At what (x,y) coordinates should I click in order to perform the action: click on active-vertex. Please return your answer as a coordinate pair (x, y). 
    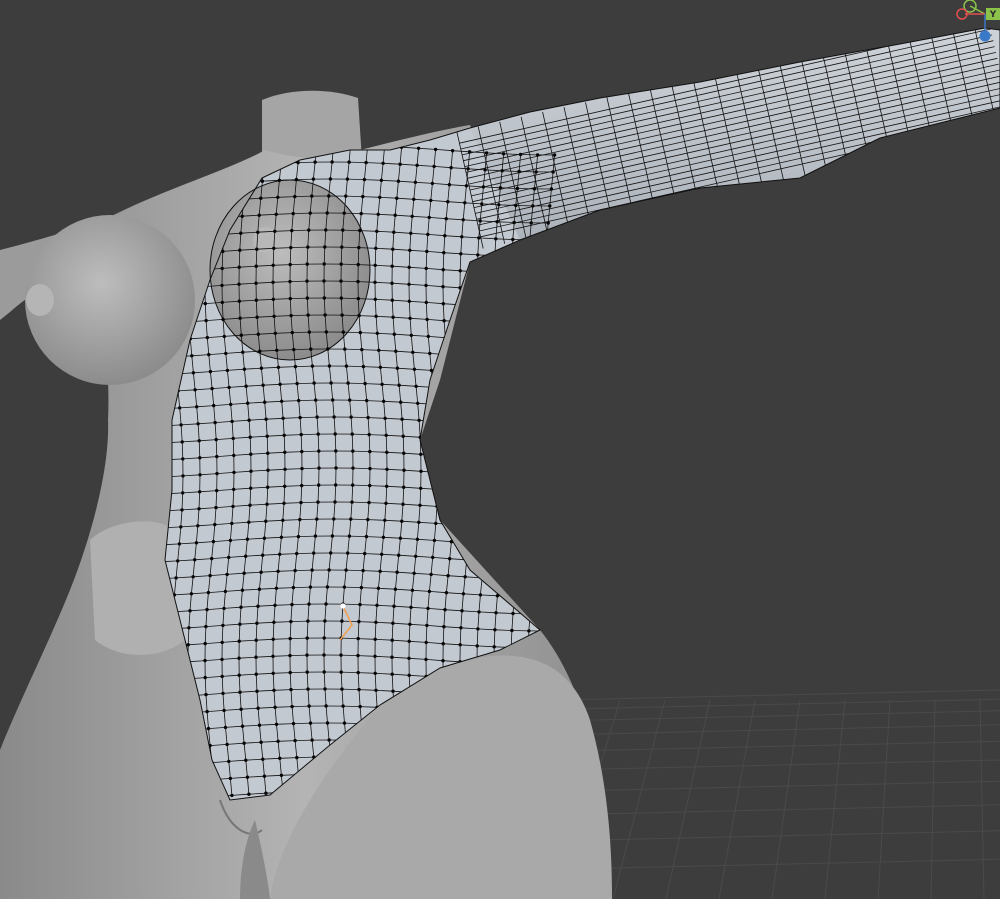
    Looking at the image, I should click on (343, 606).